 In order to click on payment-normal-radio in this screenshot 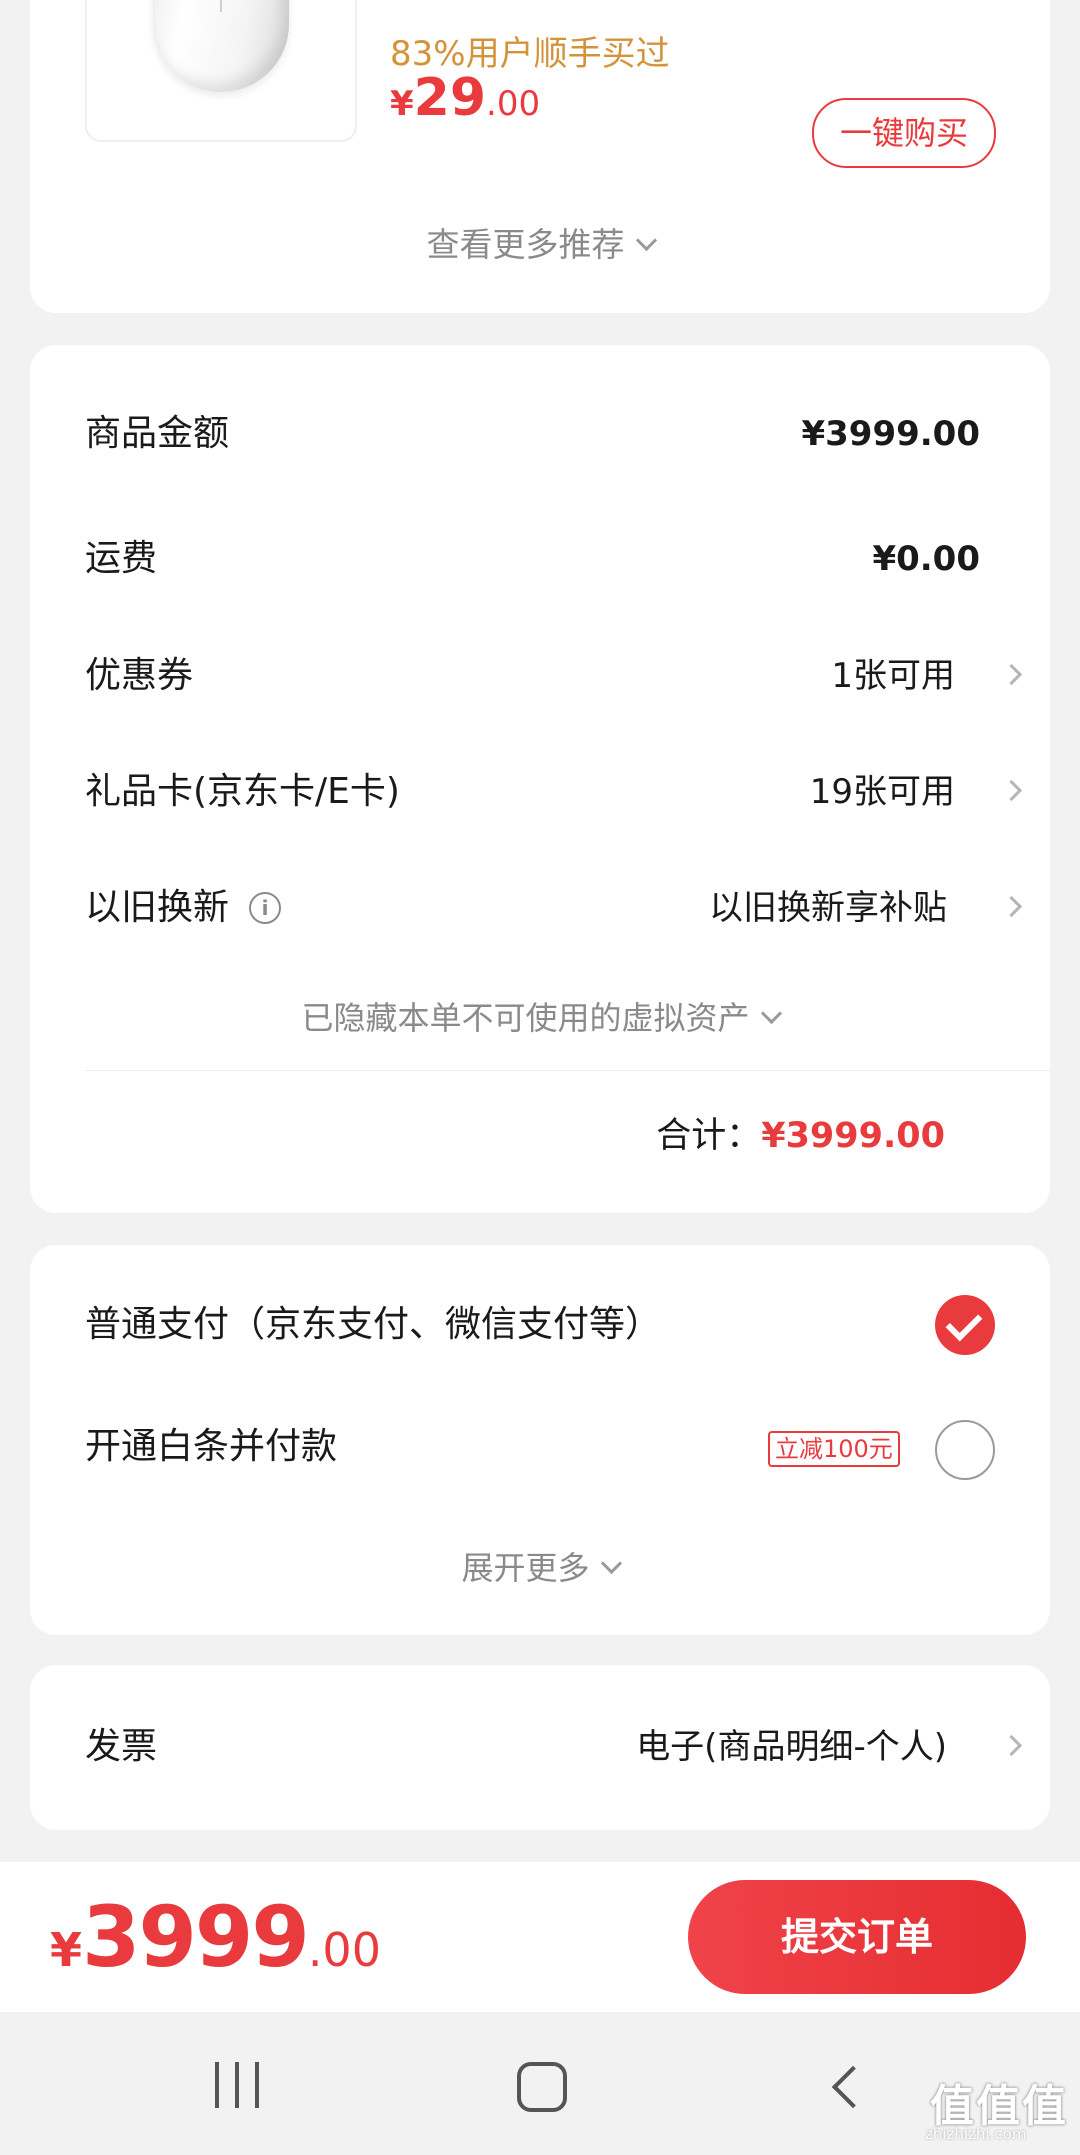, I will do `click(965, 1325)`.